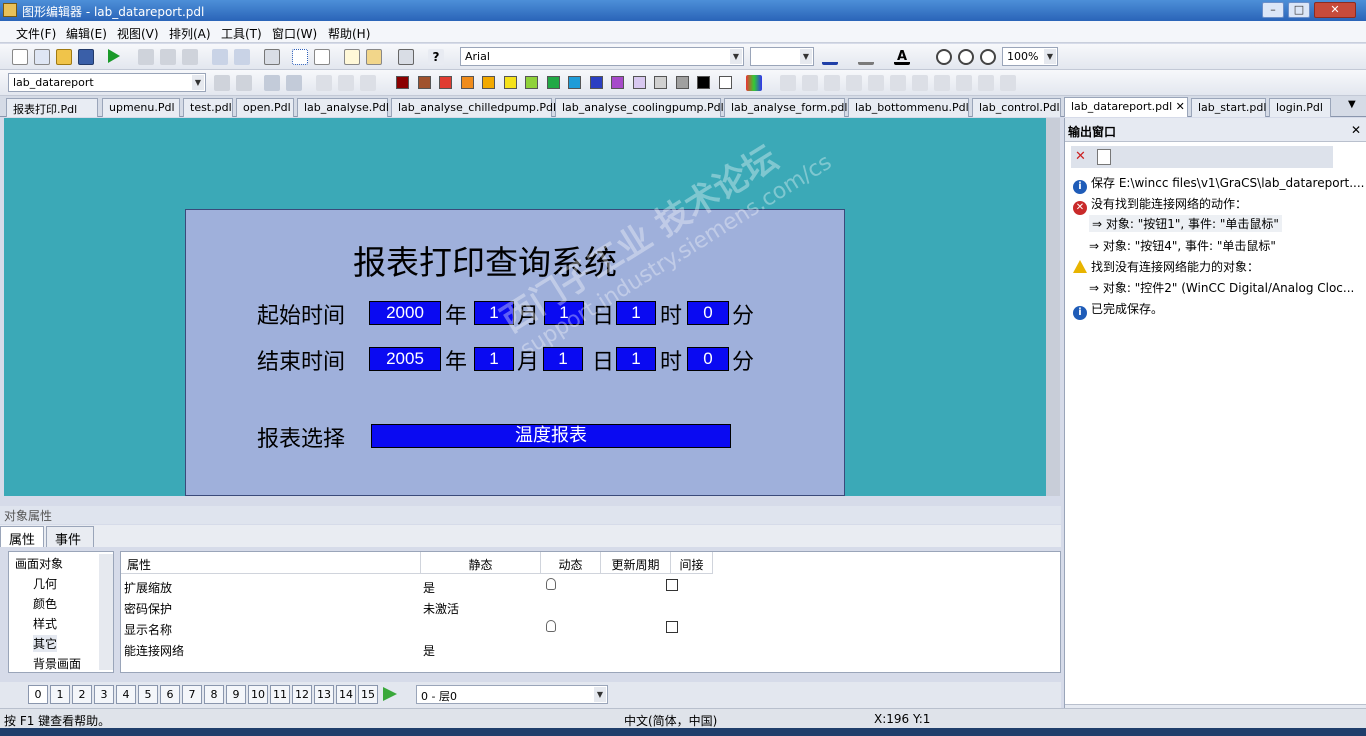 The height and width of the screenshot is (736, 1366). Describe the element at coordinates (148, 629) in the screenshot. I see `prop-row-name: 显示名称` at that location.